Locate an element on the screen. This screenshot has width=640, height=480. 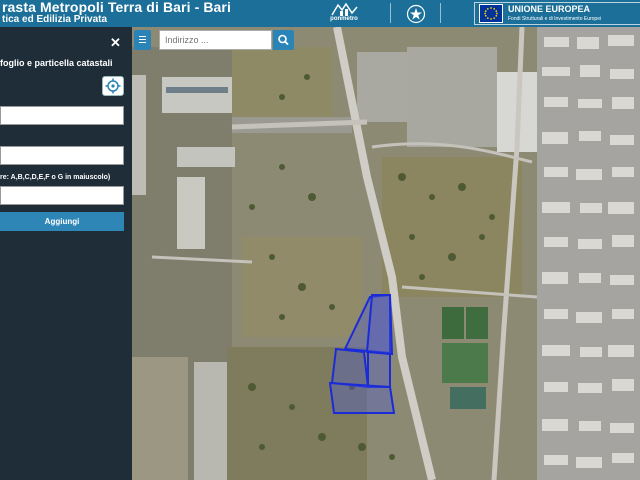
map-menu-button is located at coordinates (142, 40).